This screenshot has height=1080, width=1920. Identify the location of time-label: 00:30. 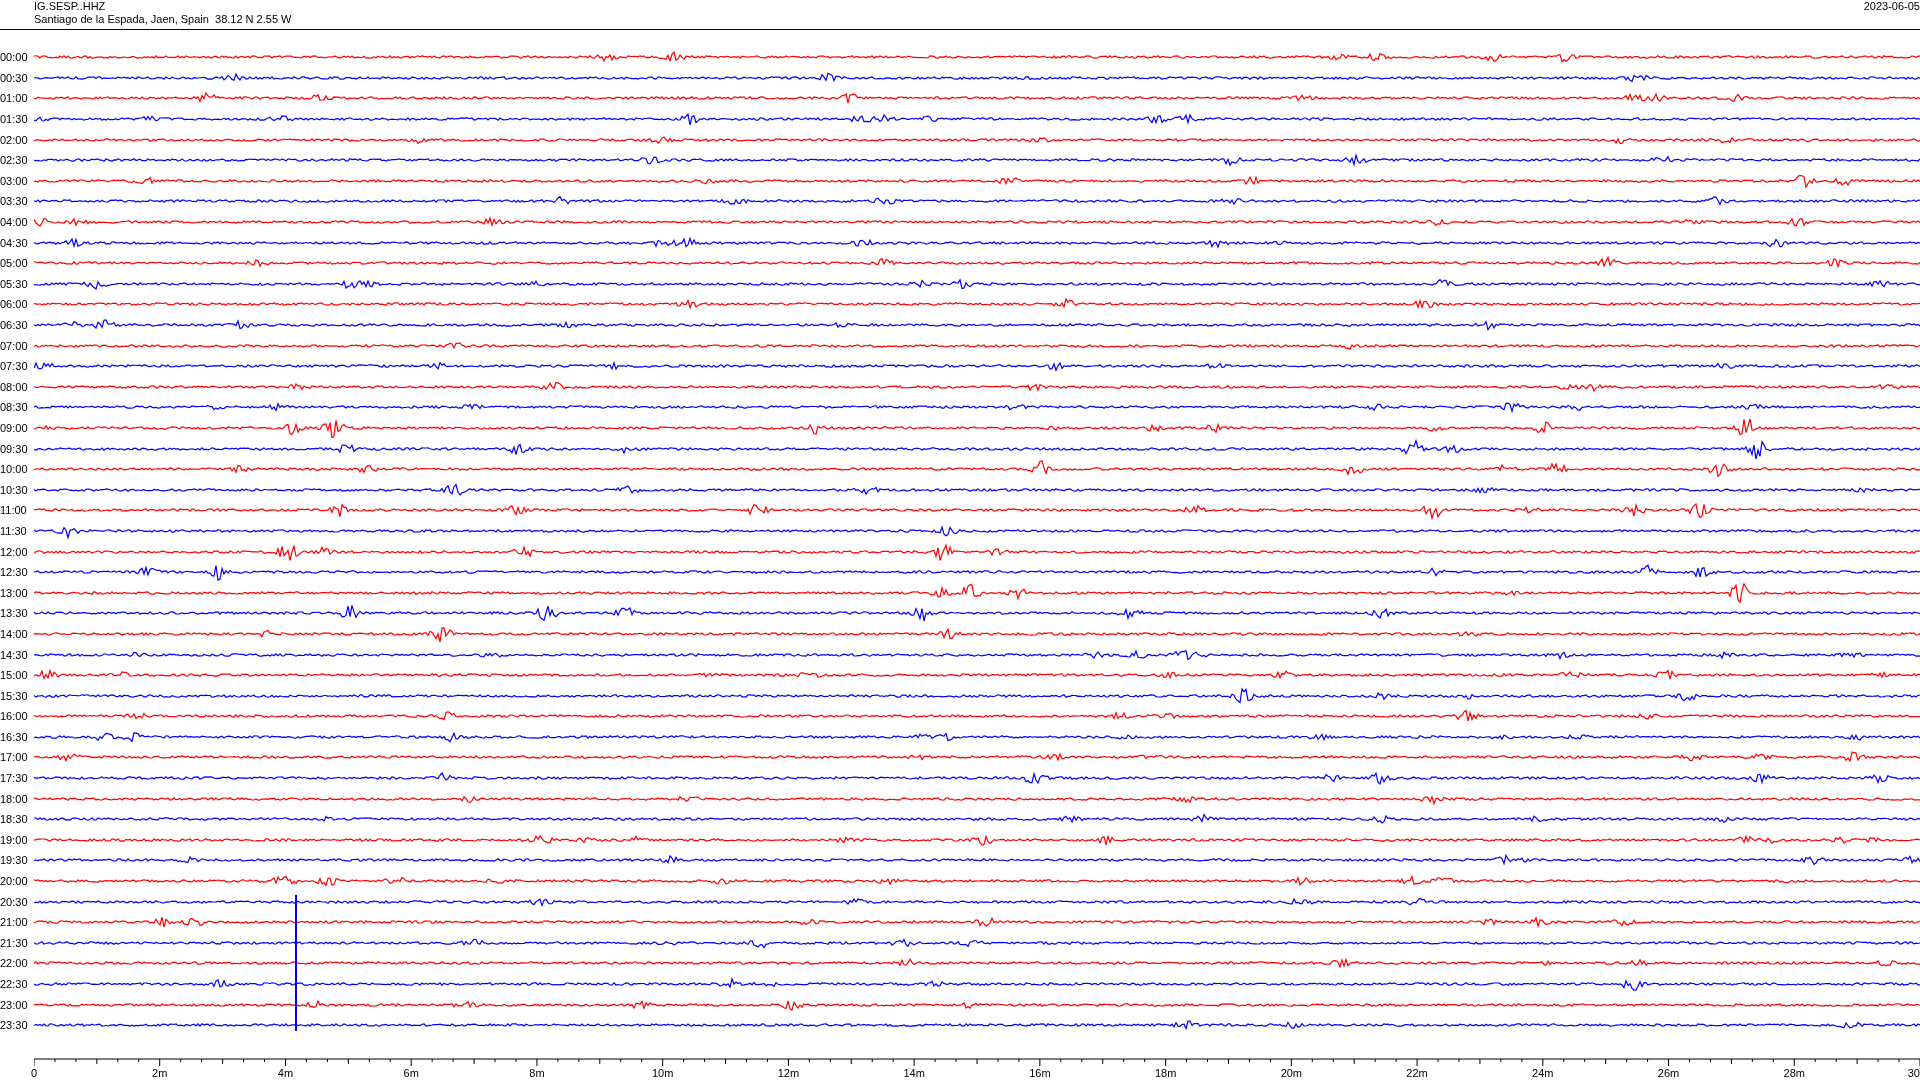
(14, 77).